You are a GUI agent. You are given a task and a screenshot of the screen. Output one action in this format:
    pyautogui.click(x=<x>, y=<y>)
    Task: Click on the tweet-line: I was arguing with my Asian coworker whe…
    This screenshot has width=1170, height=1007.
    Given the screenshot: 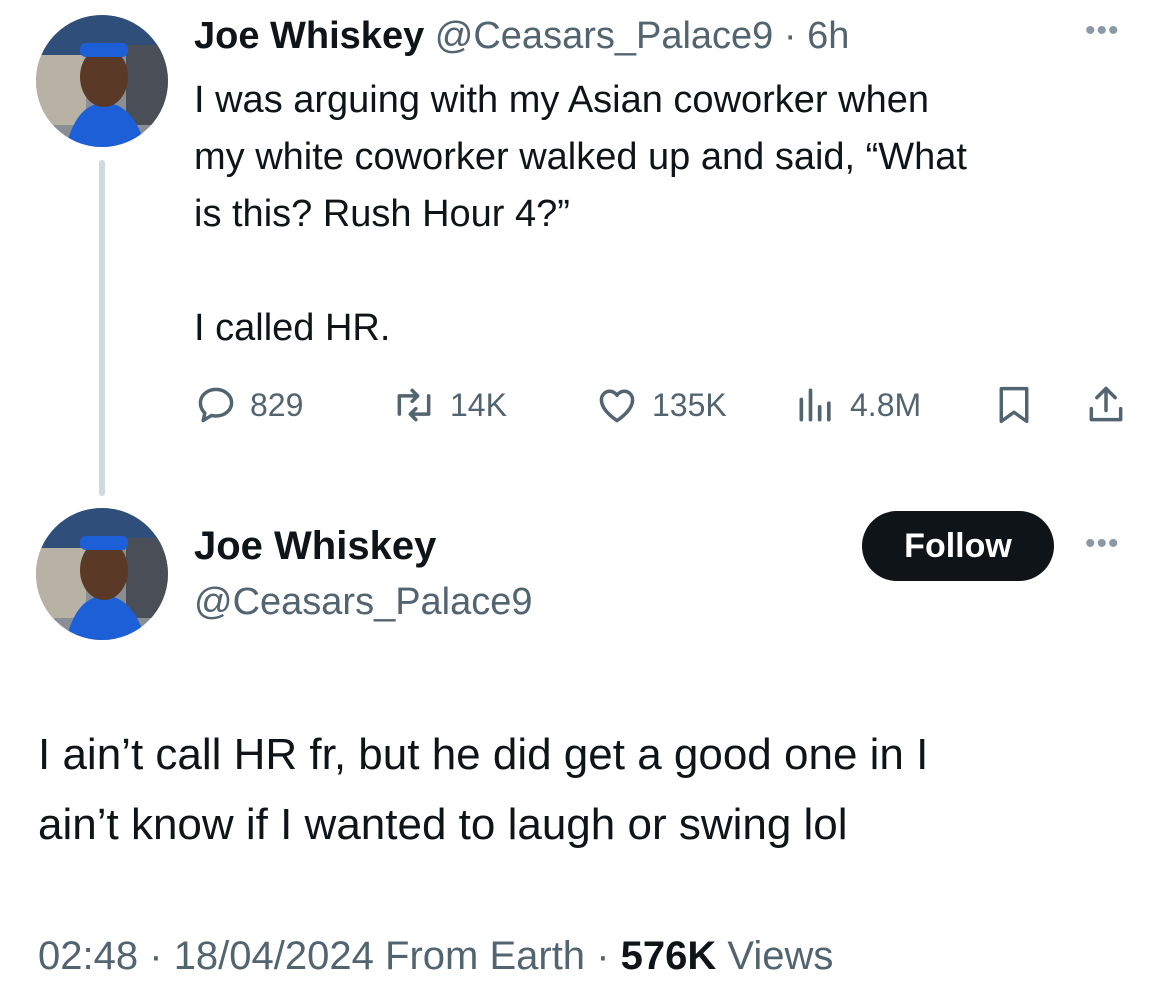 What is the action you would take?
    pyautogui.click(x=561, y=100)
    